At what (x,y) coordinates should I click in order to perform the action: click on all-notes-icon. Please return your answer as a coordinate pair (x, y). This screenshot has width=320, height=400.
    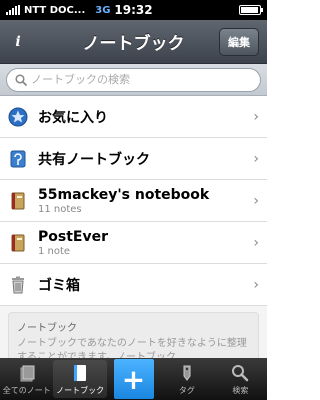
    Looking at the image, I should click on (27, 373).